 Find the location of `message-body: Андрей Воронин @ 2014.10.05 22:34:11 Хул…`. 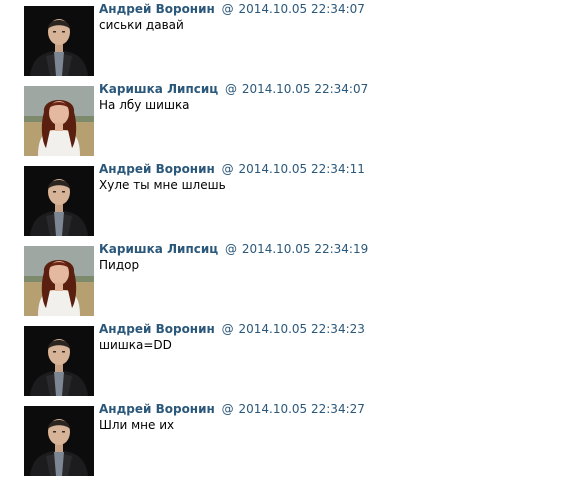

message-body: Андрей Воронин @ 2014.10.05 22:34:11 Хул… is located at coordinates (336, 177).